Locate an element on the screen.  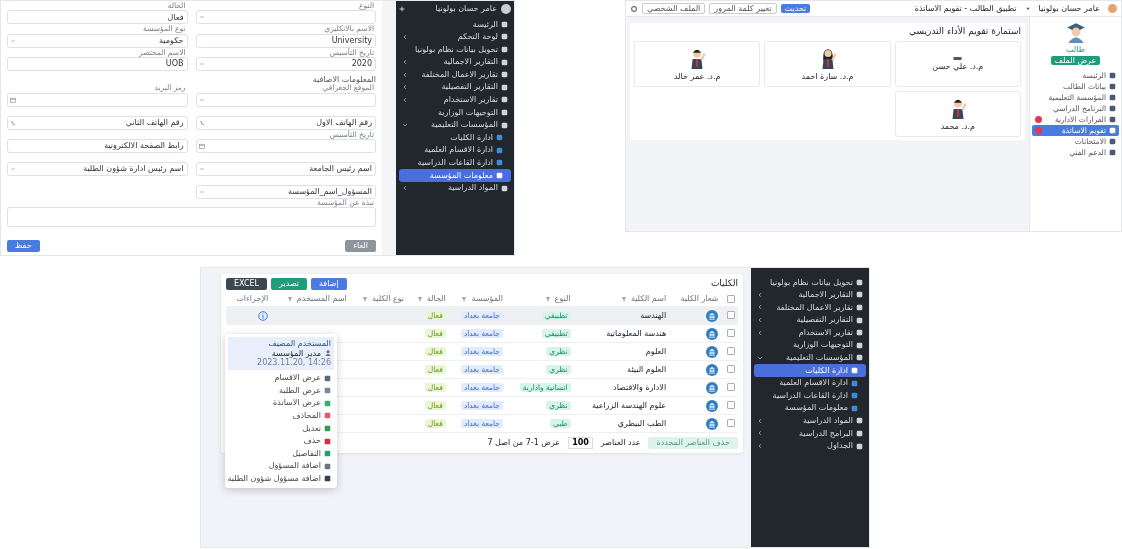
input-field: فعال is located at coordinates (97, 17).